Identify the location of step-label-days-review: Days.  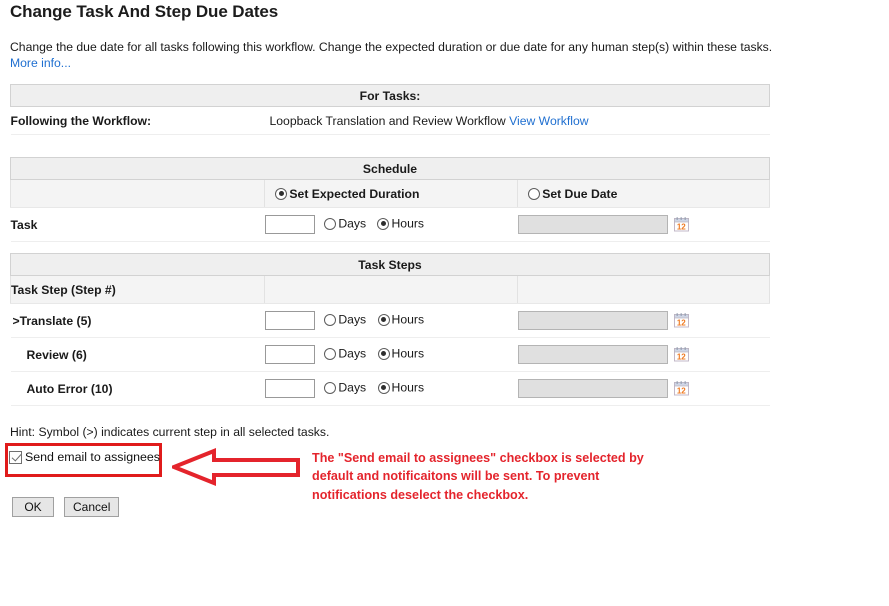
(352, 354).